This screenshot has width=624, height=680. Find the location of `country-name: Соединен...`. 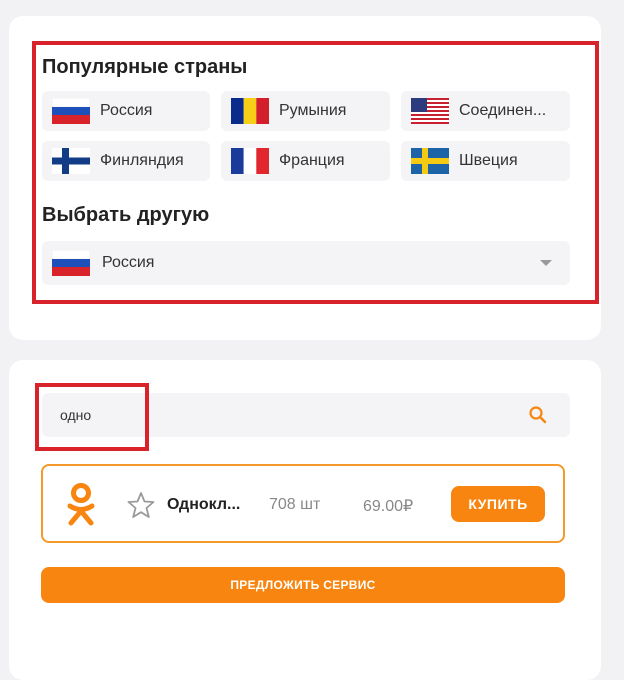

country-name: Соединен... is located at coordinates (503, 110).